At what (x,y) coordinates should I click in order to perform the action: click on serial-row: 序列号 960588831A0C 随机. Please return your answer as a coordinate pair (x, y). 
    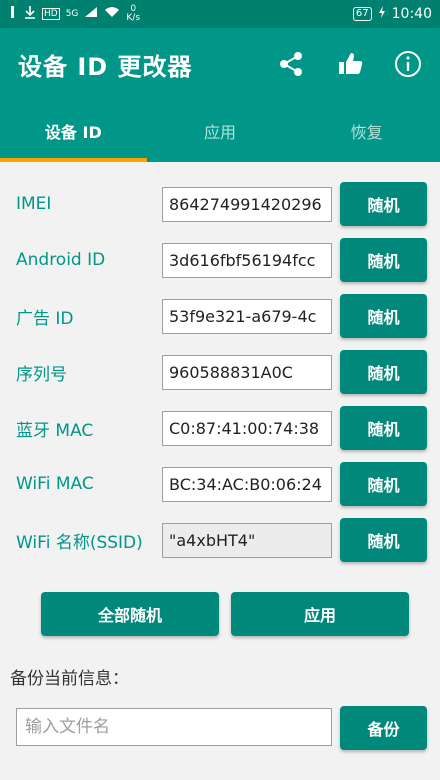
    Looking at the image, I should click on (220, 372).